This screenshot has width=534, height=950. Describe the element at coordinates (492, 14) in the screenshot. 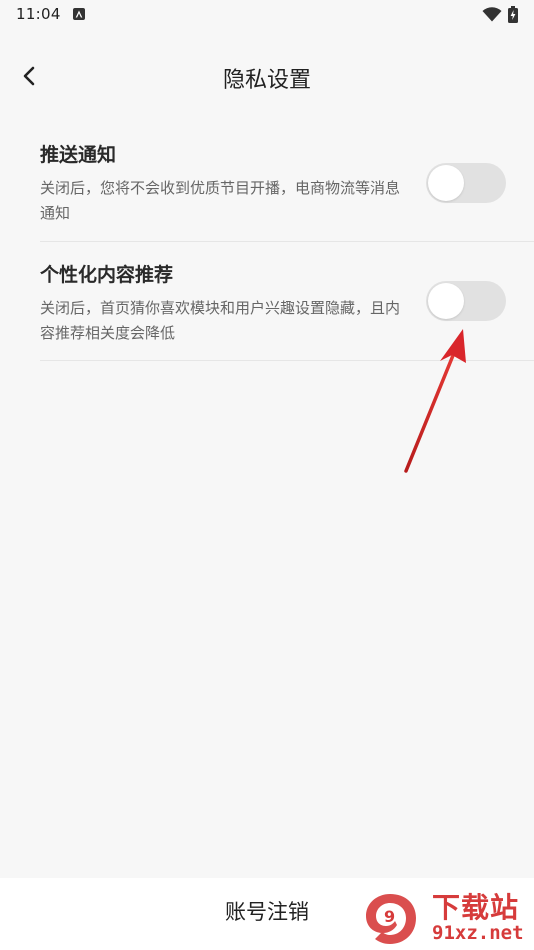

I see `wifi-icon` at that location.